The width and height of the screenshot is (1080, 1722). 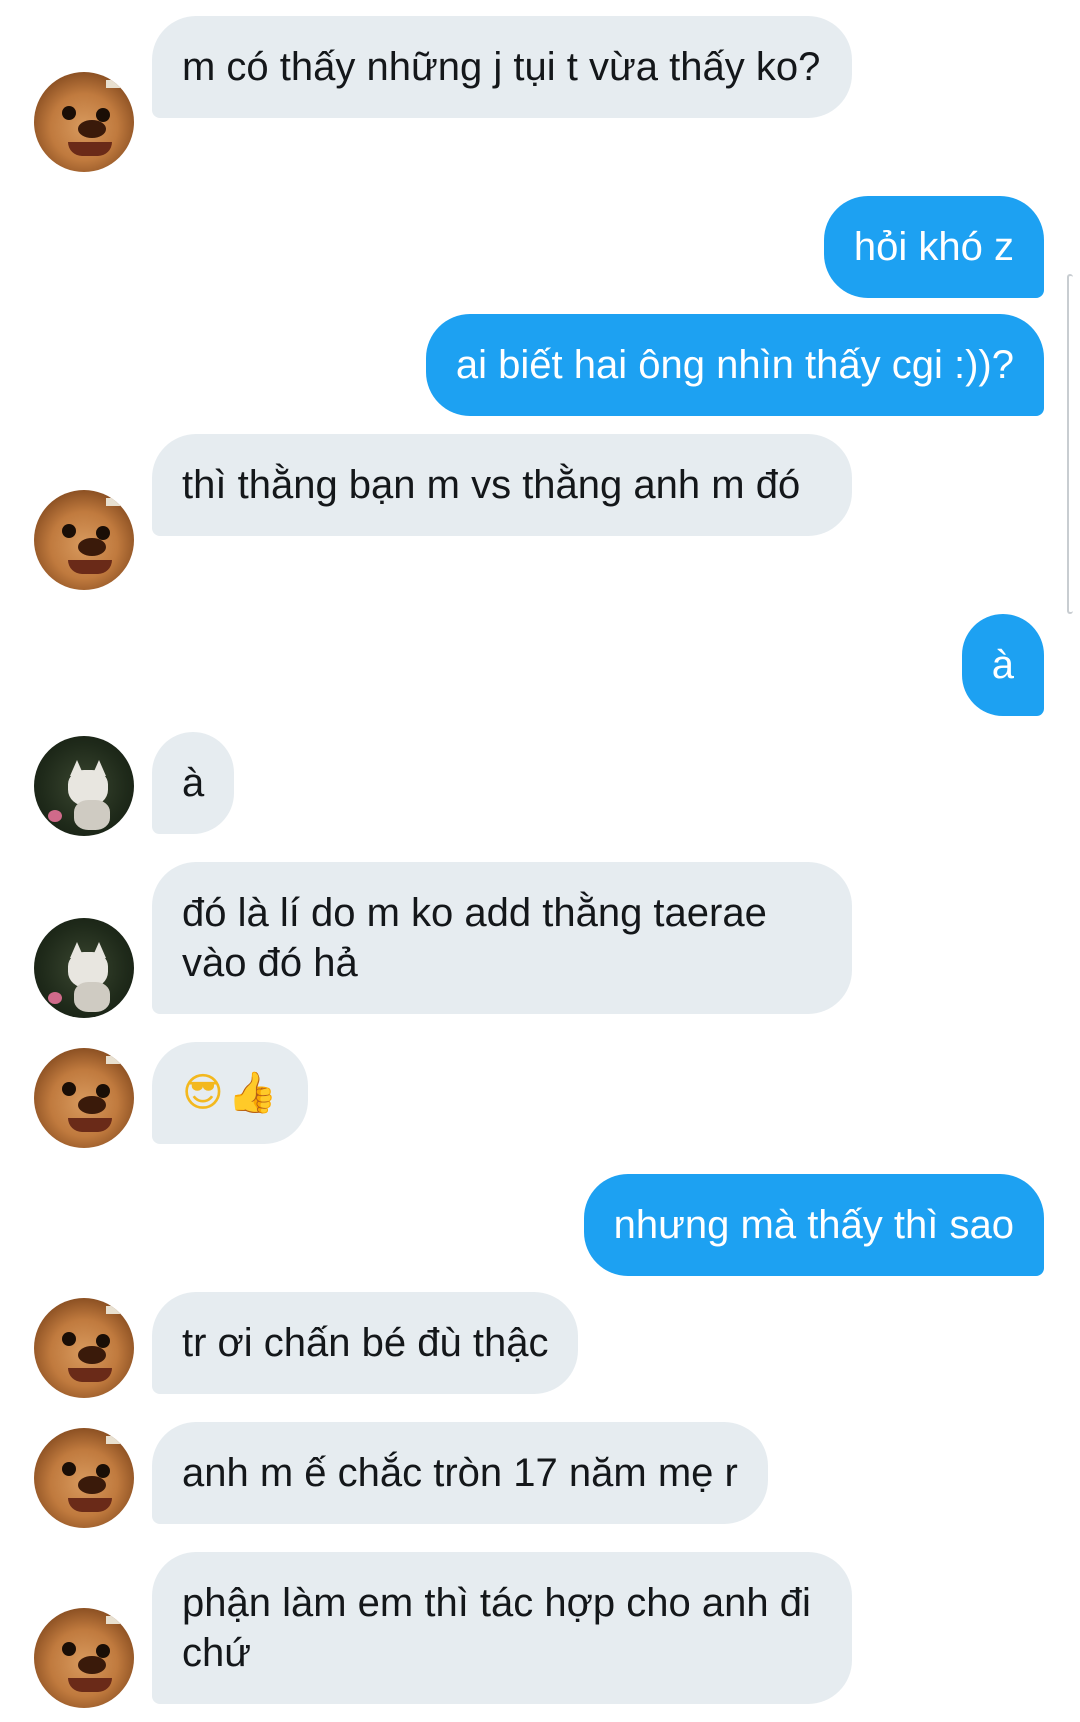 I want to click on outgoing-message-bubble: nhưng mà thấy thì sao, so click(x=813, y=1225).